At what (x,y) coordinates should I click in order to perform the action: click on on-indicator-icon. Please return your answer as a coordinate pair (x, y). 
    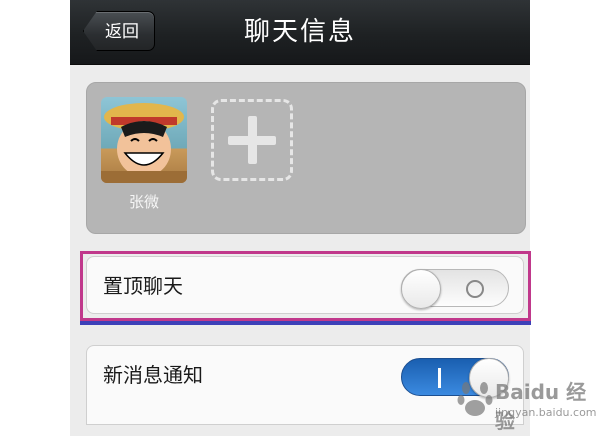
    Looking at the image, I should click on (439, 378).